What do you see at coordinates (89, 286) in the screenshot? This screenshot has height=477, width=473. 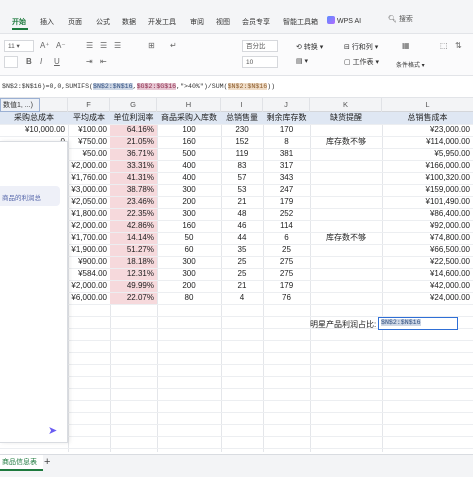 I see `avg-cost-cell: ¥2,000.00` at bounding box center [89, 286].